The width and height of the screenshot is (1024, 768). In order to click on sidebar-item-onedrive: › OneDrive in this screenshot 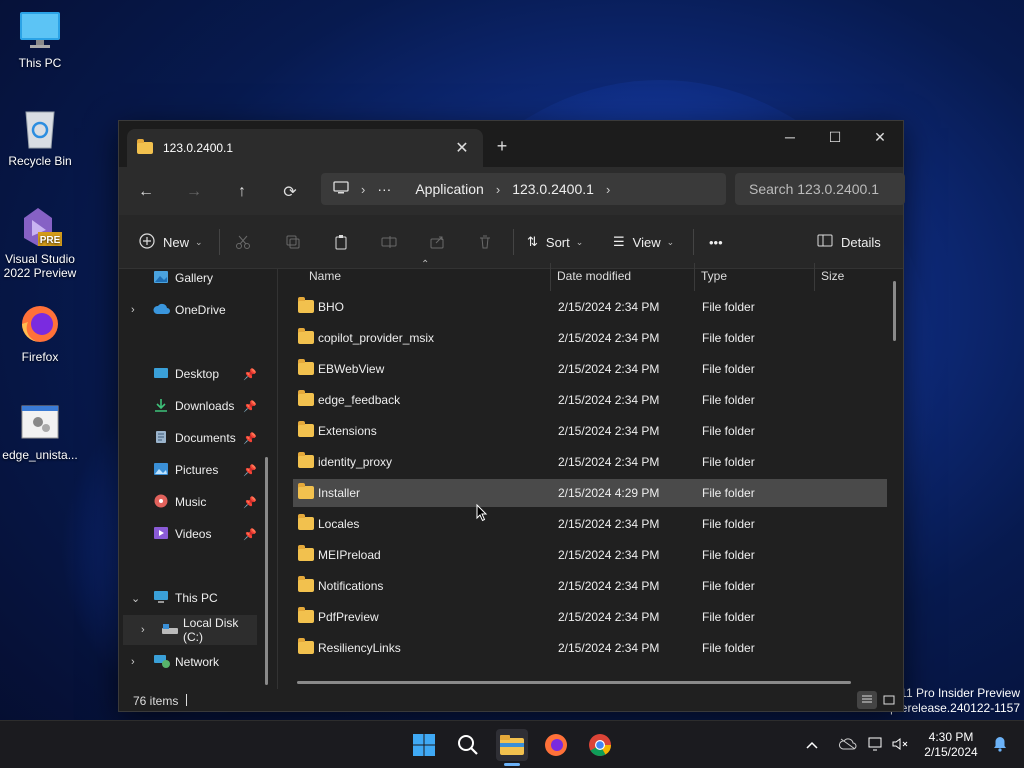, I will do `click(198, 310)`.